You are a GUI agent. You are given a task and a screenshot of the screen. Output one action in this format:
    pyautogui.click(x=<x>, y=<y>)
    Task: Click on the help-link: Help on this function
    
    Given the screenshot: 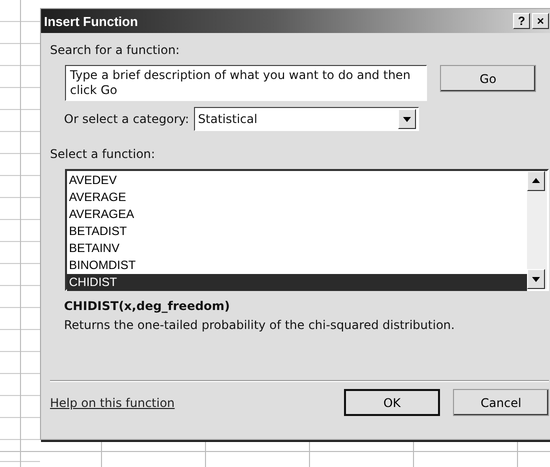 What is the action you would take?
    pyautogui.click(x=197, y=403)
    